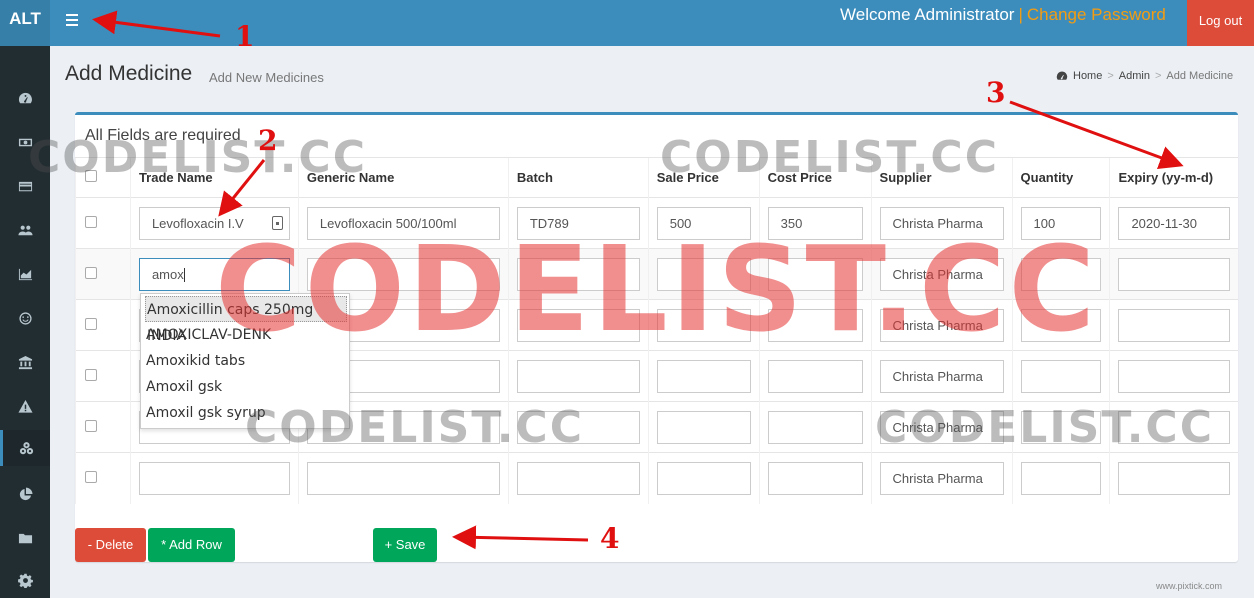 The width and height of the screenshot is (1254, 598). I want to click on breadcrumb-admin: Admin, so click(1134, 76).